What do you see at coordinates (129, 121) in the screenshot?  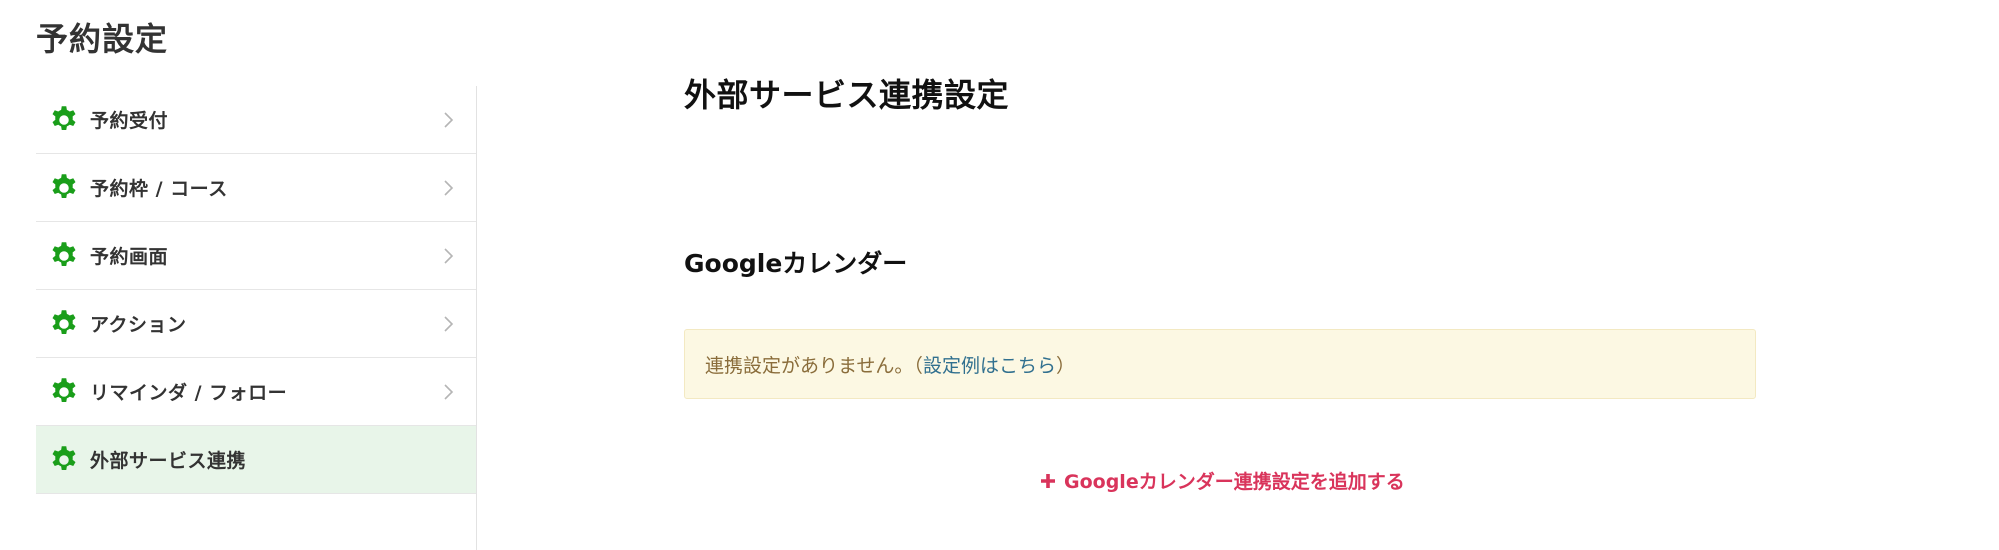 I see `sidebar-item-label: 予約受付` at bounding box center [129, 121].